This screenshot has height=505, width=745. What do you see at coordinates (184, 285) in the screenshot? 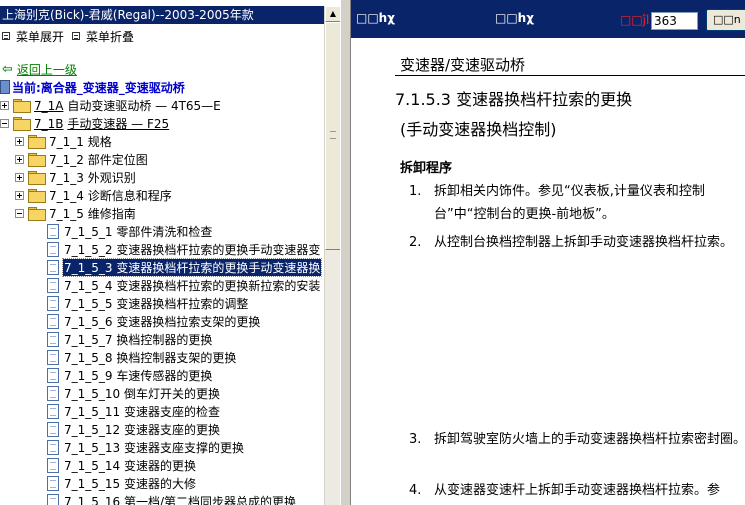
I see `tree-item-7-1-5-4: 7_1_5_4 变速器换档杆拉索的更换新拉索的安装` at bounding box center [184, 285].